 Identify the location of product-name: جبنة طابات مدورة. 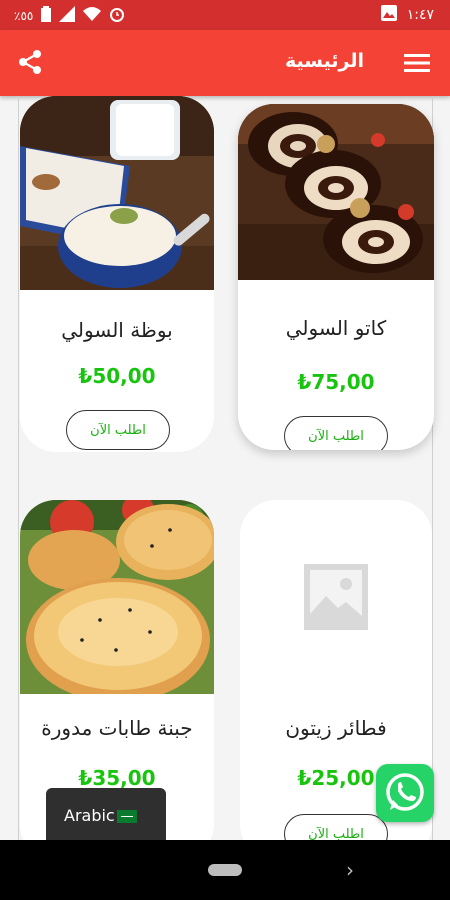
(117, 728).